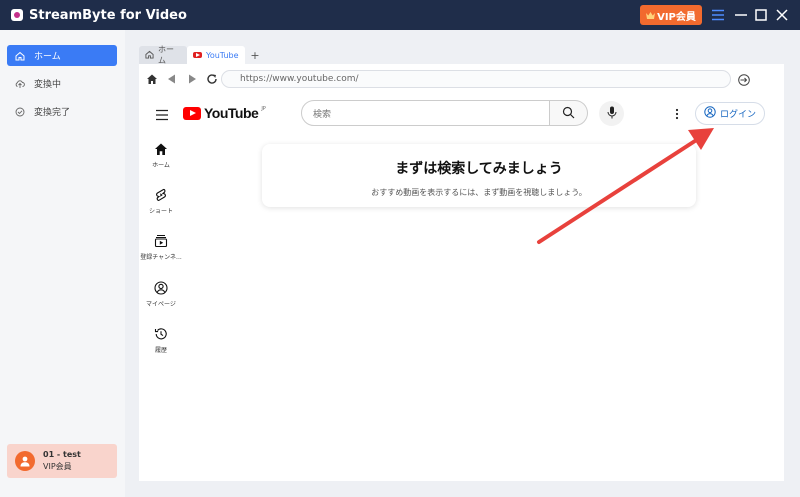 This screenshot has height=497, width=800. I want to click on sidebar-item-label: ホーム, so click(47, 57).